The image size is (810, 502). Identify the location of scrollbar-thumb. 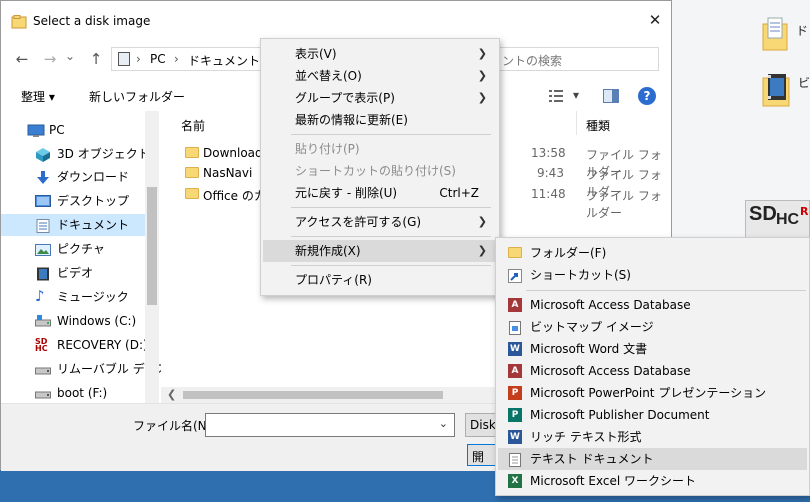
(152, 246).